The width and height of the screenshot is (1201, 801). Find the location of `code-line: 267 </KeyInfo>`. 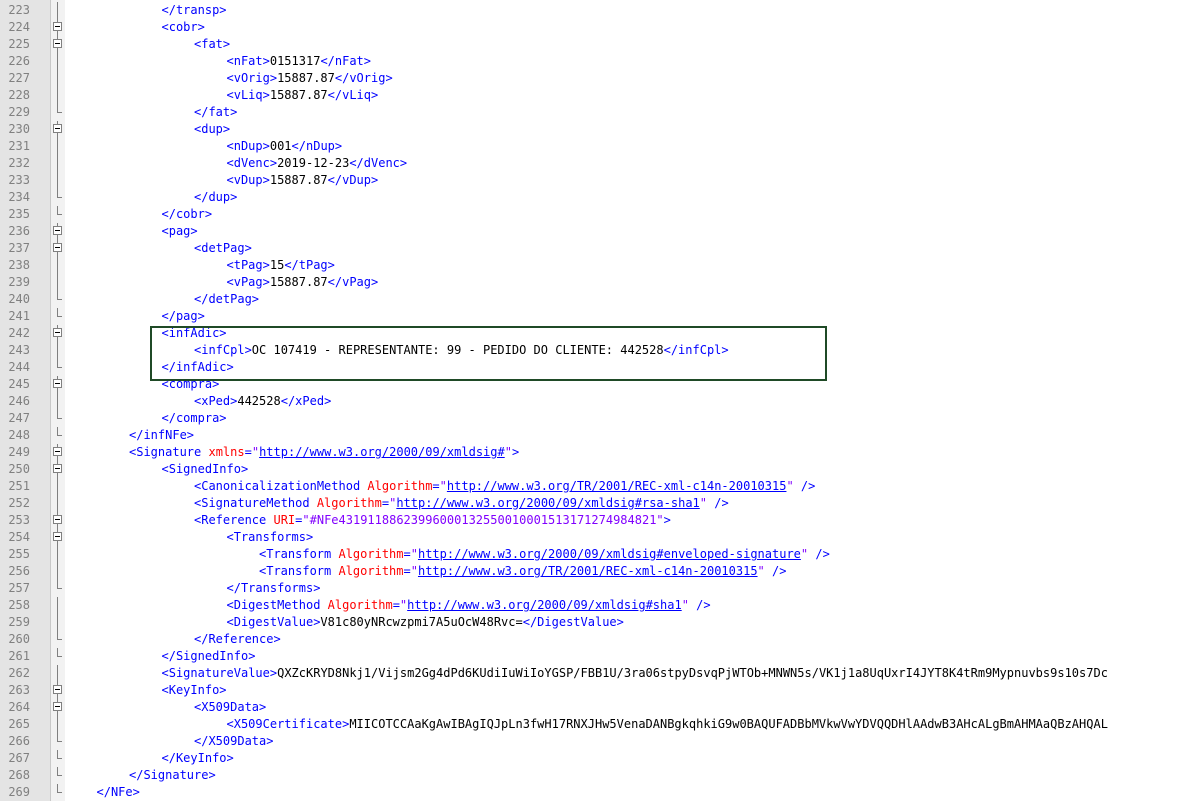

code-line: 267 </KeyInfo> is located at coordinates (600, 758).